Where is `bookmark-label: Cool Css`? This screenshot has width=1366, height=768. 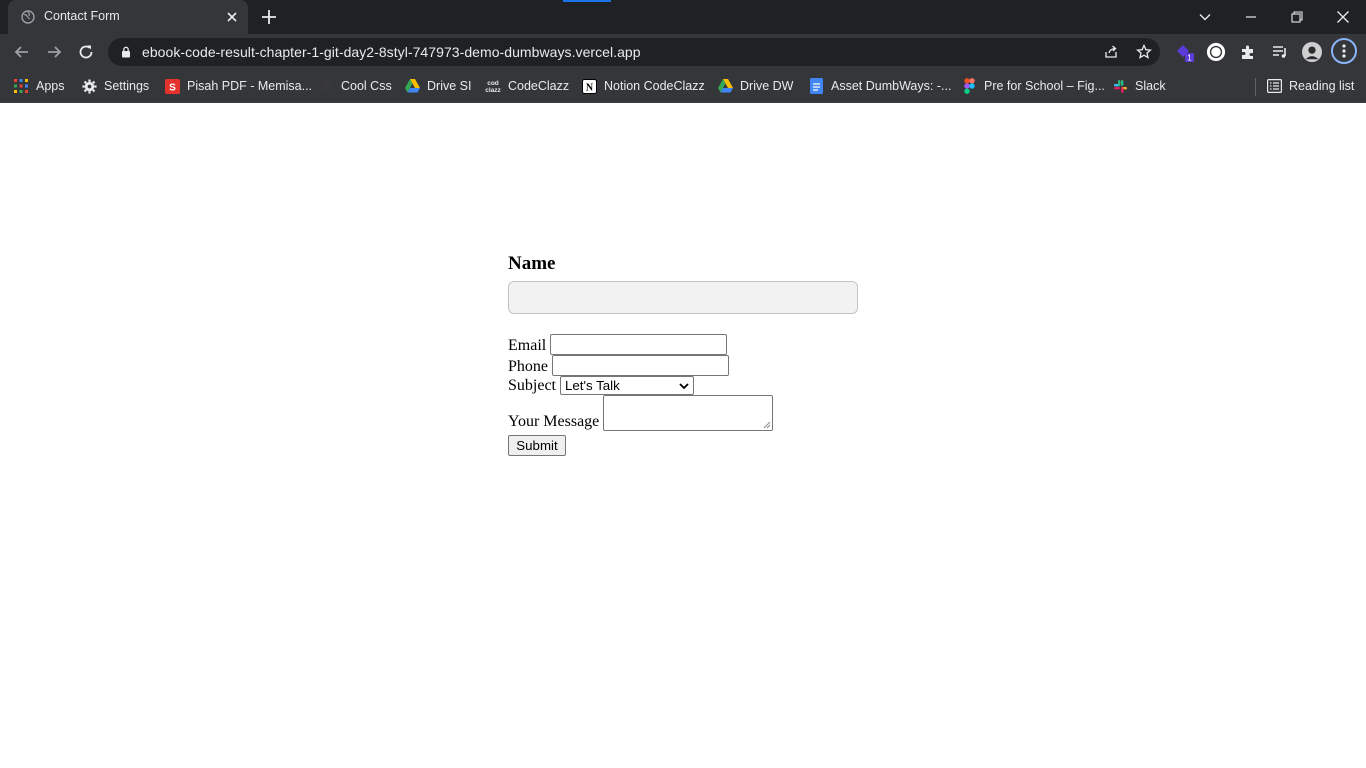 bookmark-label: Cool Css is located at coordinates (366, 86).